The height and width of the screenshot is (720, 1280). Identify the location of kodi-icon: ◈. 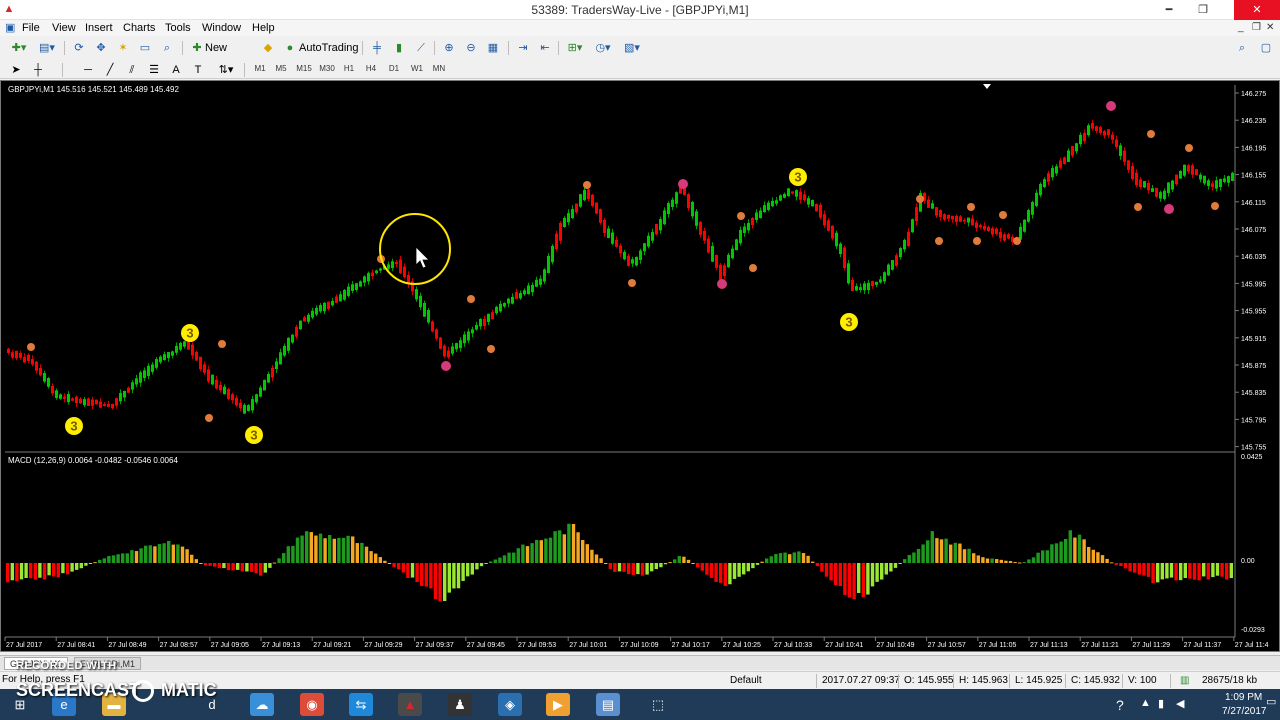
(510, 704).